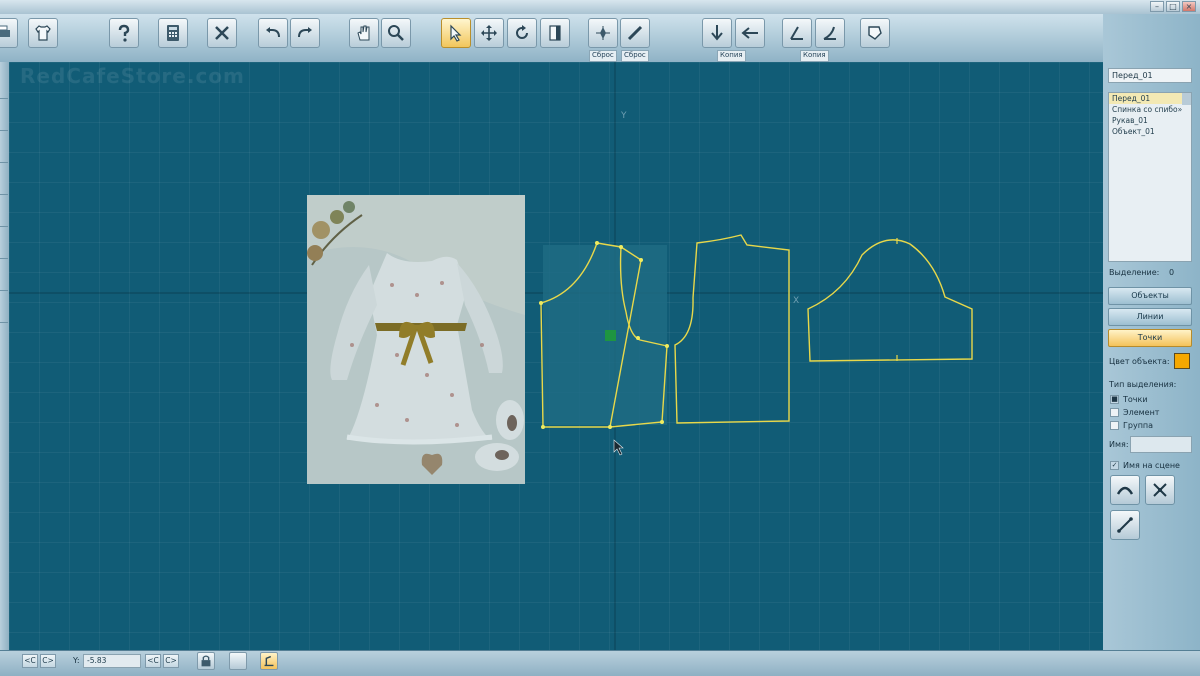 The width and height of the screenshot is (1200, 676). I want to click on window-controls: – □ ×, so click(1173, 6).